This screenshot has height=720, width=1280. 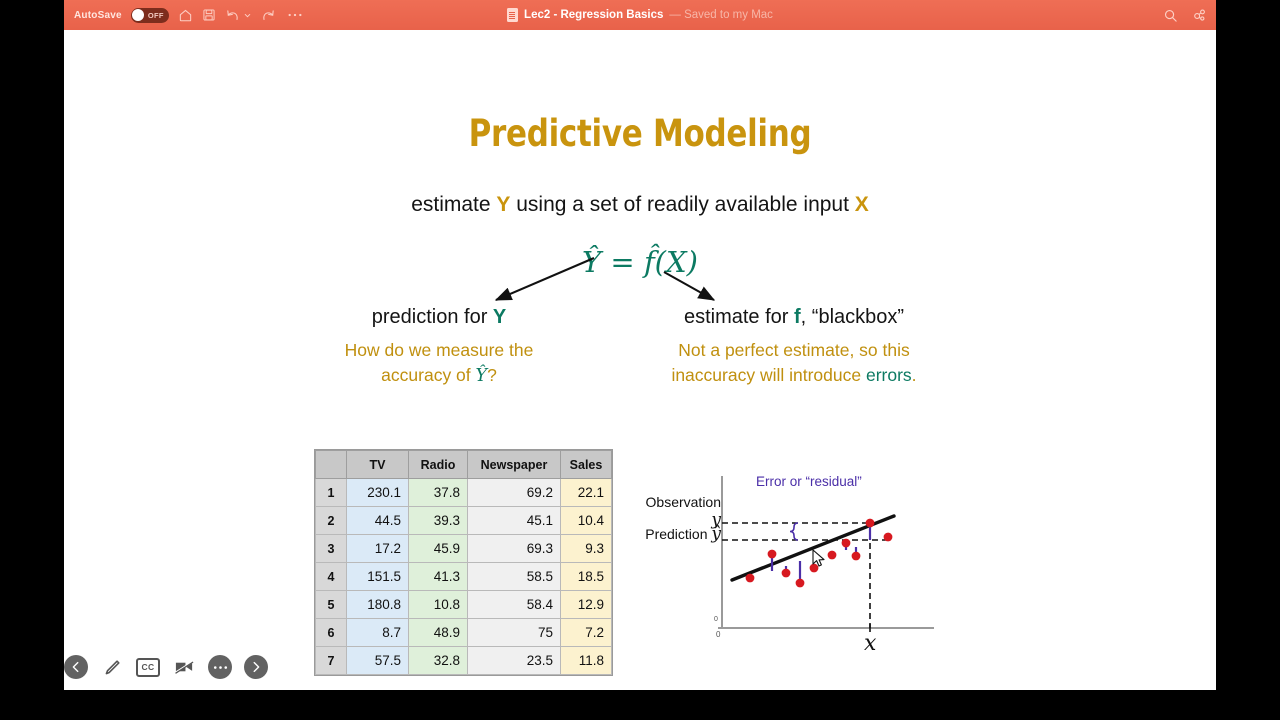 What do you see at coordinates (377, 604) in the screenshot?
I see `table-cell-tv: 180.8` at bounding box center [377, 604].